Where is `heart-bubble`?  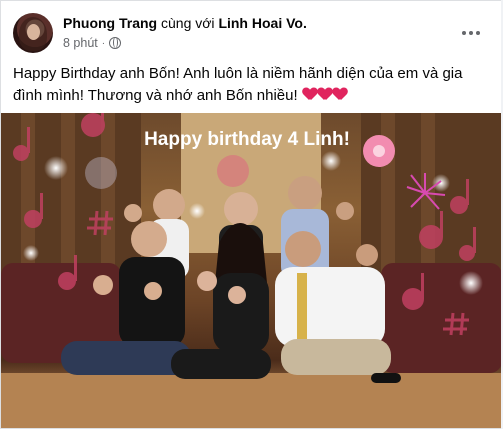
heart-bubble is located at coordinates (233, 171).